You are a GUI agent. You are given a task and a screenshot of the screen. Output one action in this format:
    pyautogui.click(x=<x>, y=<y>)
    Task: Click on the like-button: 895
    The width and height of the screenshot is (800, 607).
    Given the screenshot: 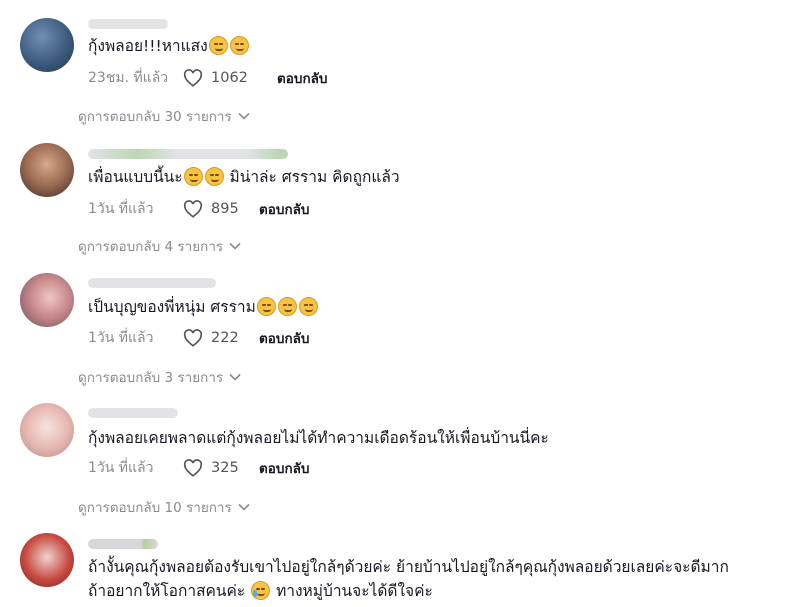 What is the action you would take?
    pyautogui.click(x=219, y=209)
    